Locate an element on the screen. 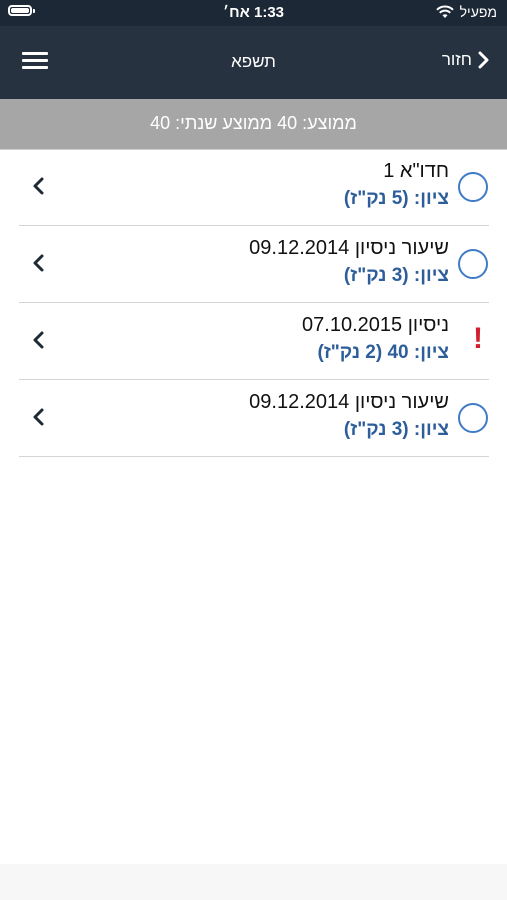 This screenshot has width=507, height=900. nav-bar: תשפא חזור is located at coordinates (253, 62).